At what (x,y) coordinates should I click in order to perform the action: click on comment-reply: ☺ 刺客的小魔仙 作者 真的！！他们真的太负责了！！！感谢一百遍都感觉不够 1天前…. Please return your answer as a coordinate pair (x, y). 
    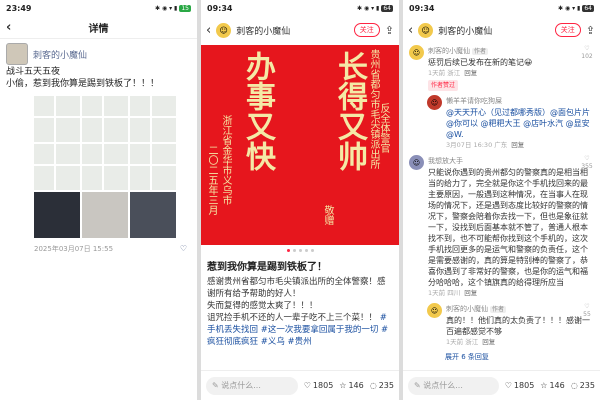
    Looking at the image, I should click on (510, 325).